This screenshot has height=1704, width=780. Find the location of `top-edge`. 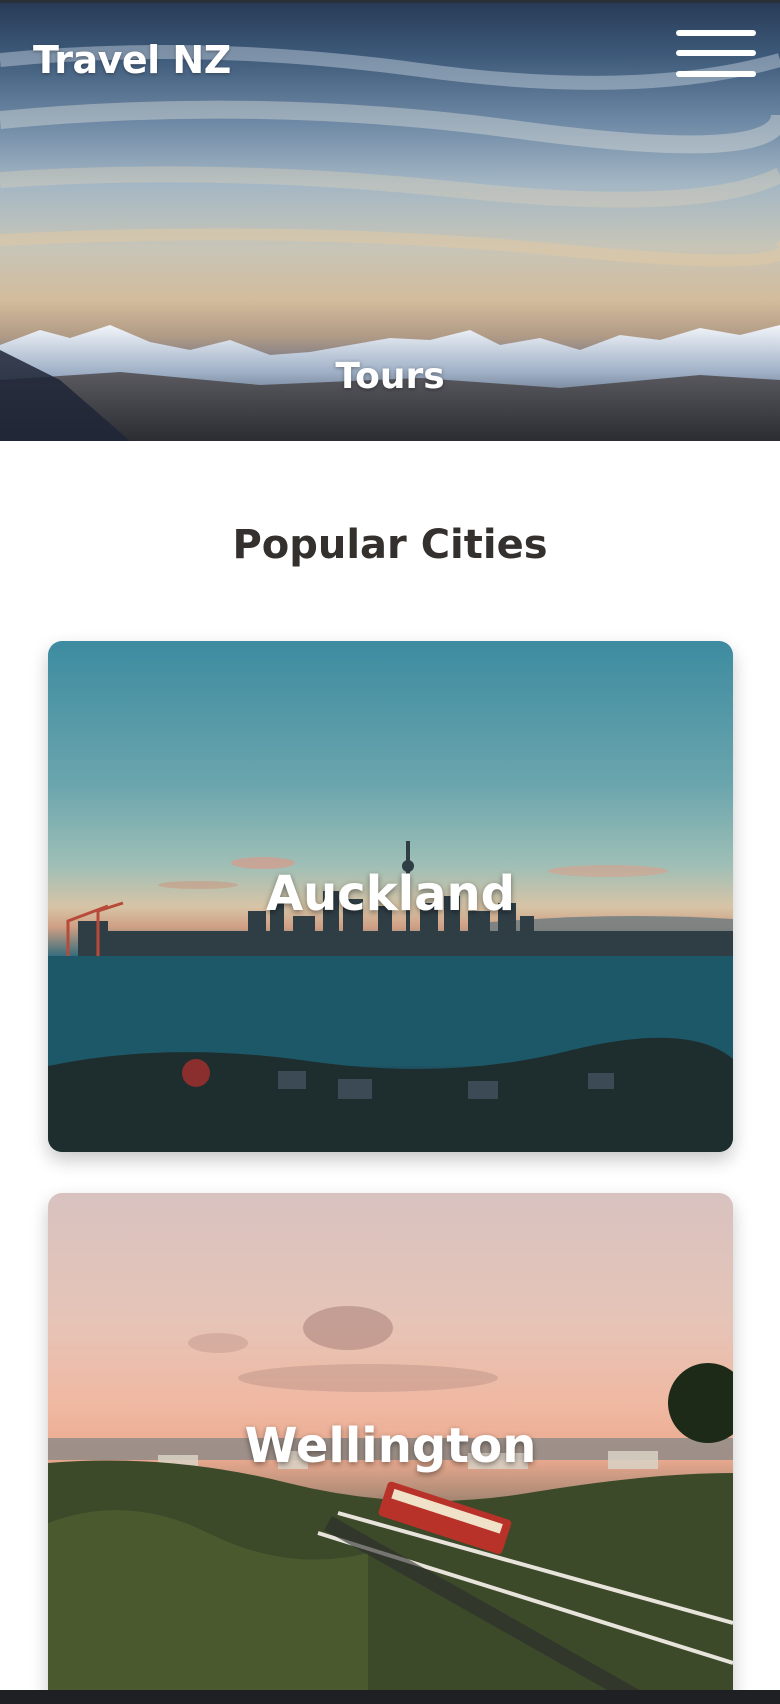

top-edge is located at coordinates (390, 1).